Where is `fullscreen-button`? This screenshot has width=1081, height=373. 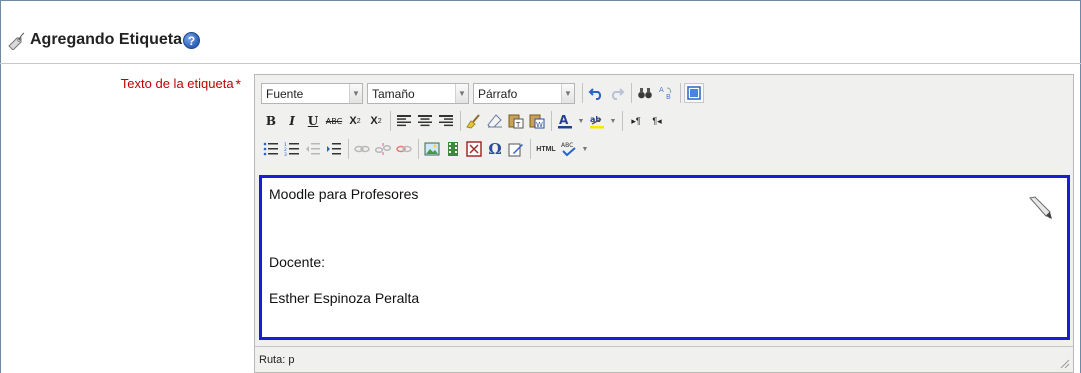 fullscreen-button is located at coordinates (694, 93).